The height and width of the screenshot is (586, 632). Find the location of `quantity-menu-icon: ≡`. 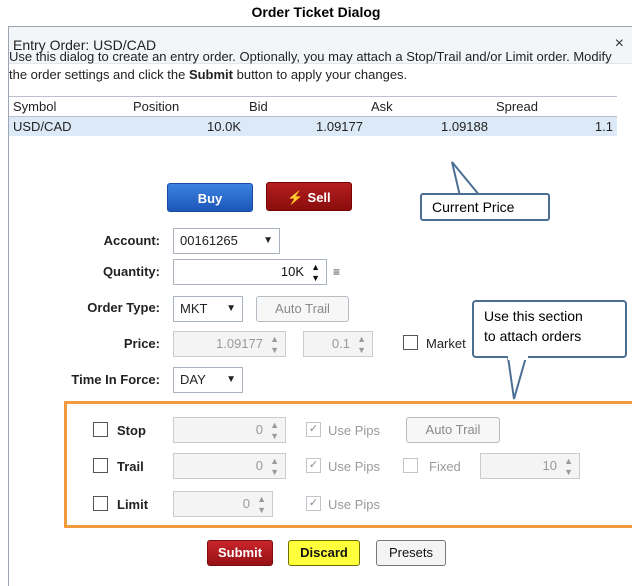

quantity-menu-icon: ≡ is located at coordinates (336, 272).